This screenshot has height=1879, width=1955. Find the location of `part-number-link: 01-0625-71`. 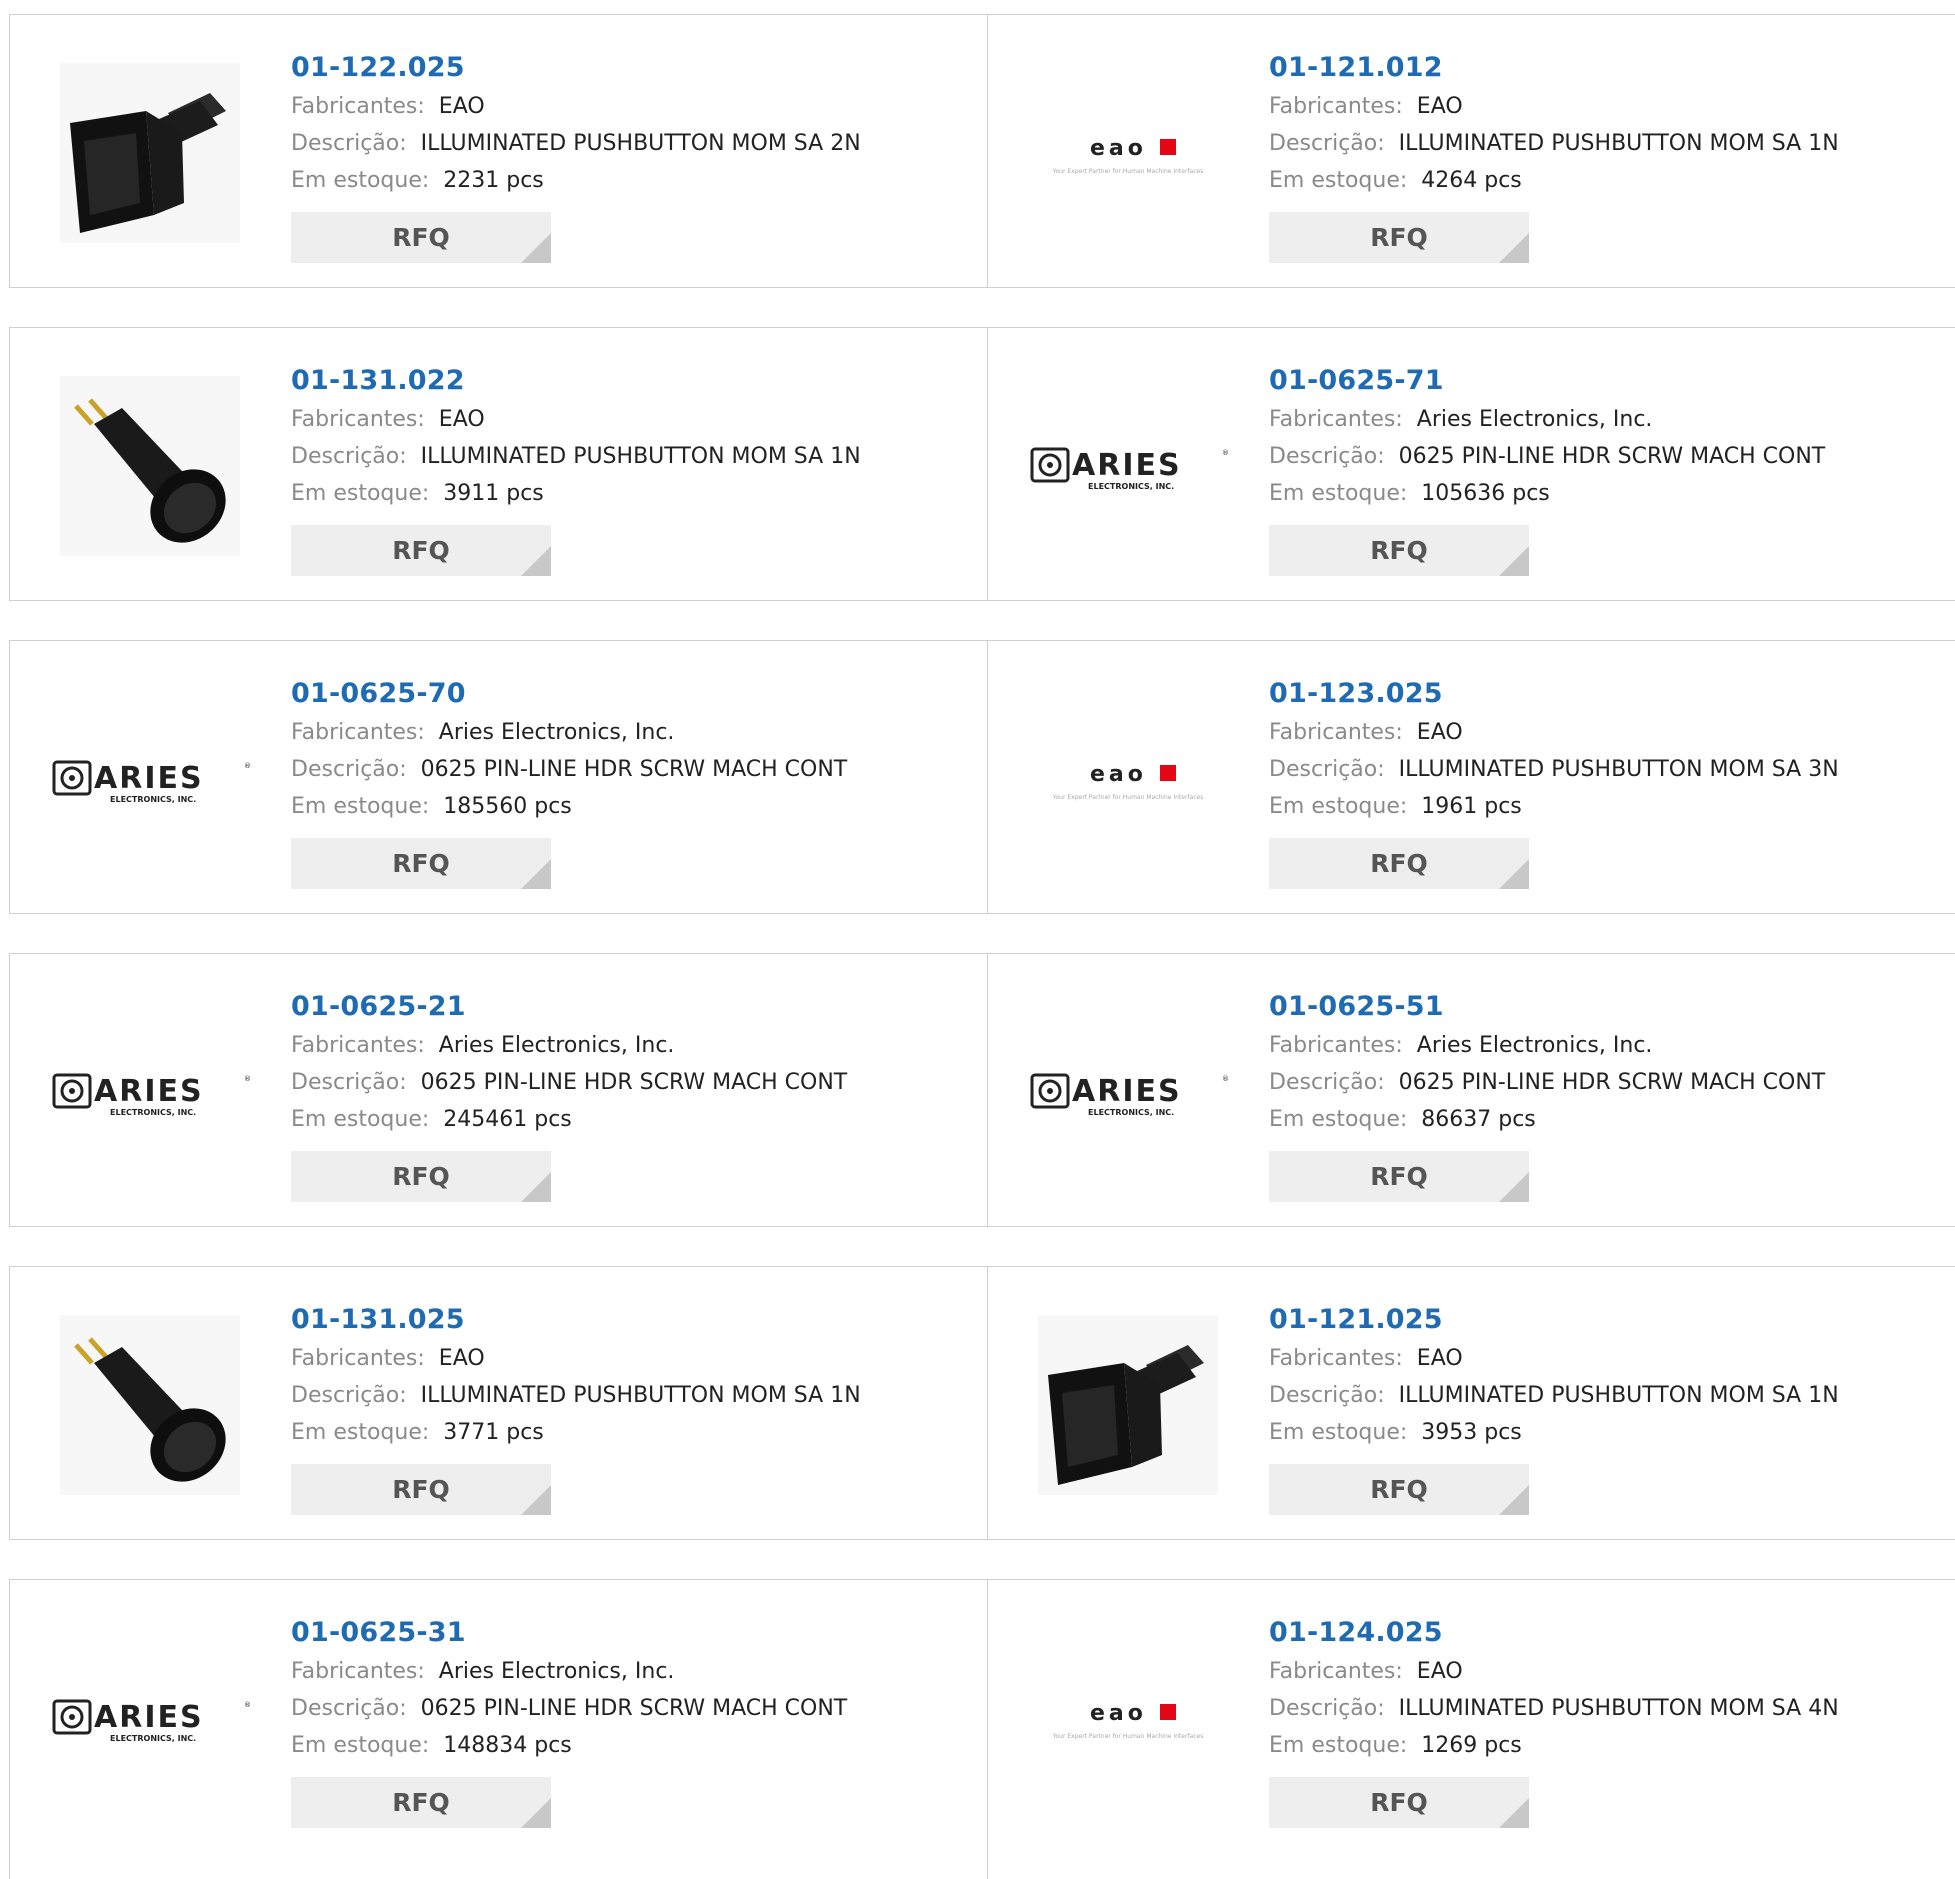

part-number-link: 01-0625-71 is located at coordinates (1547, 381).